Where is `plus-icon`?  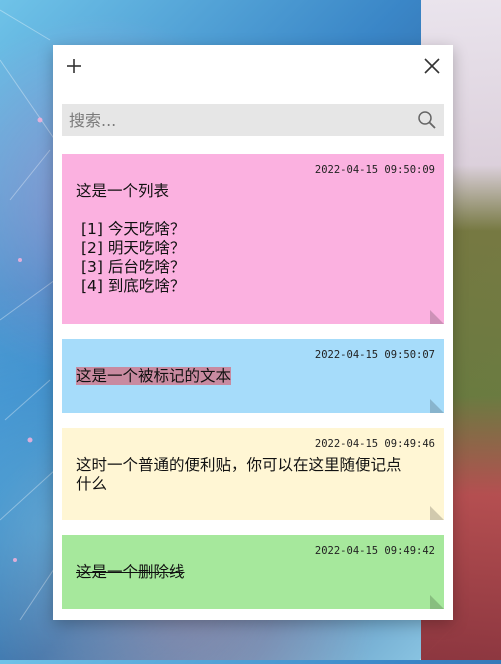 plus-icon is located at coordinates (74, 66).